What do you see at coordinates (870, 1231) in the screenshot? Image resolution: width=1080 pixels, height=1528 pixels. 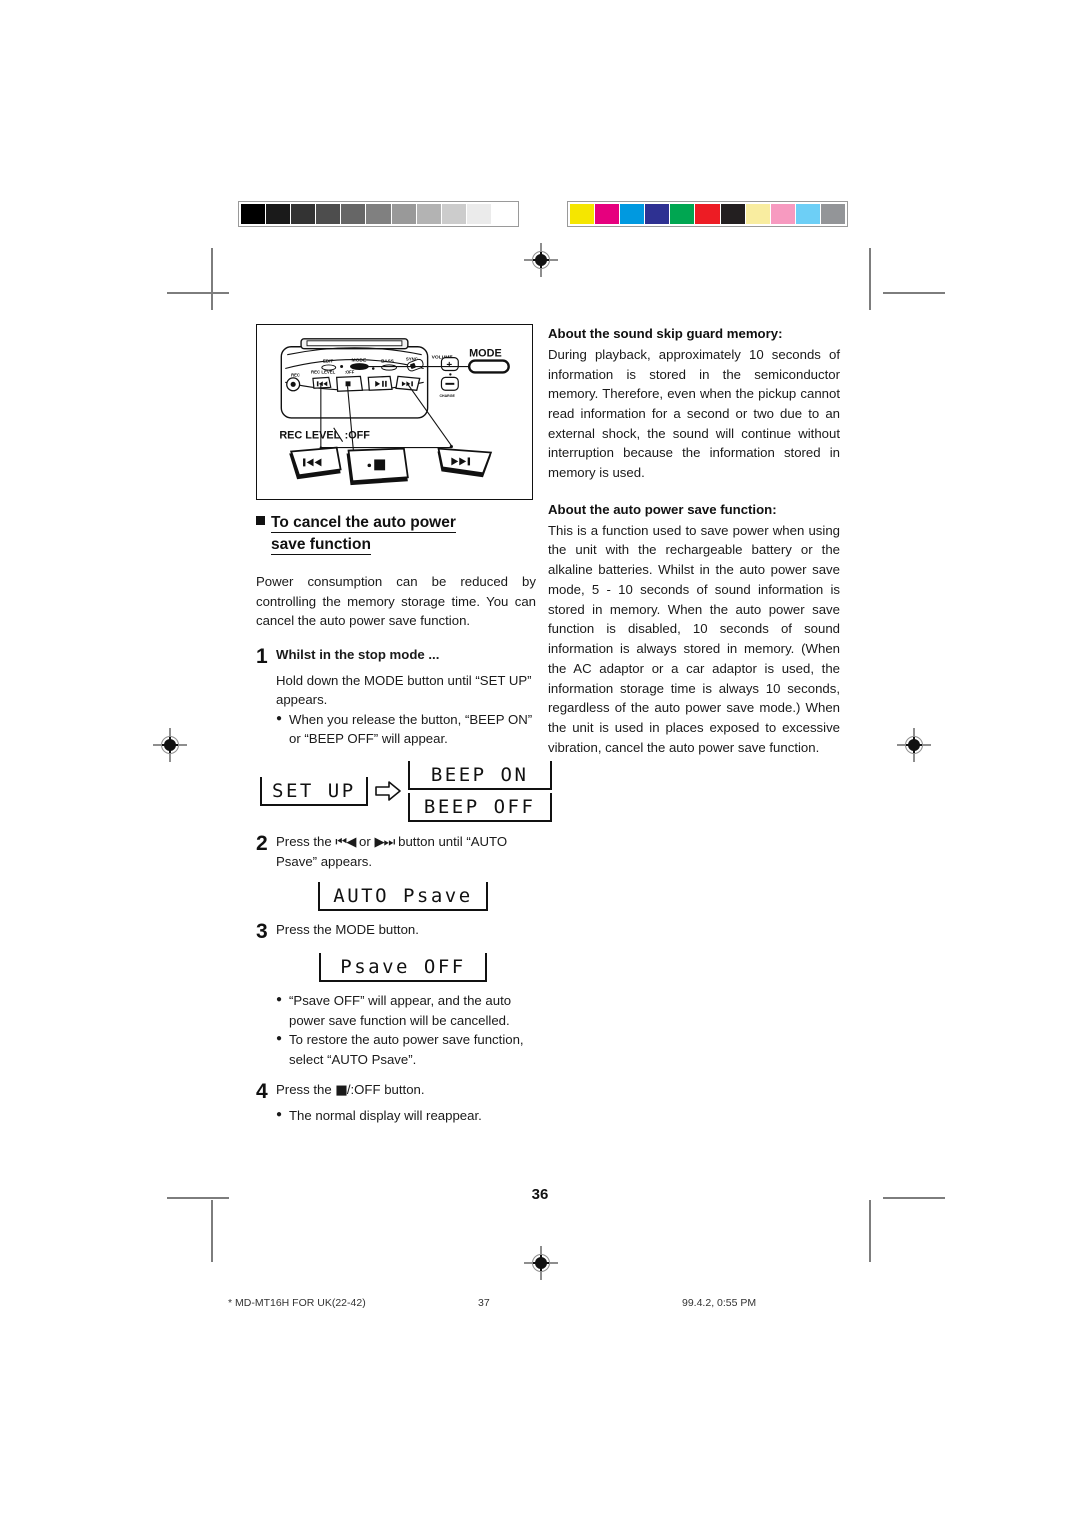 I see `crop-mark-bottom-right-vertical` at bounding box center [870, 1231].